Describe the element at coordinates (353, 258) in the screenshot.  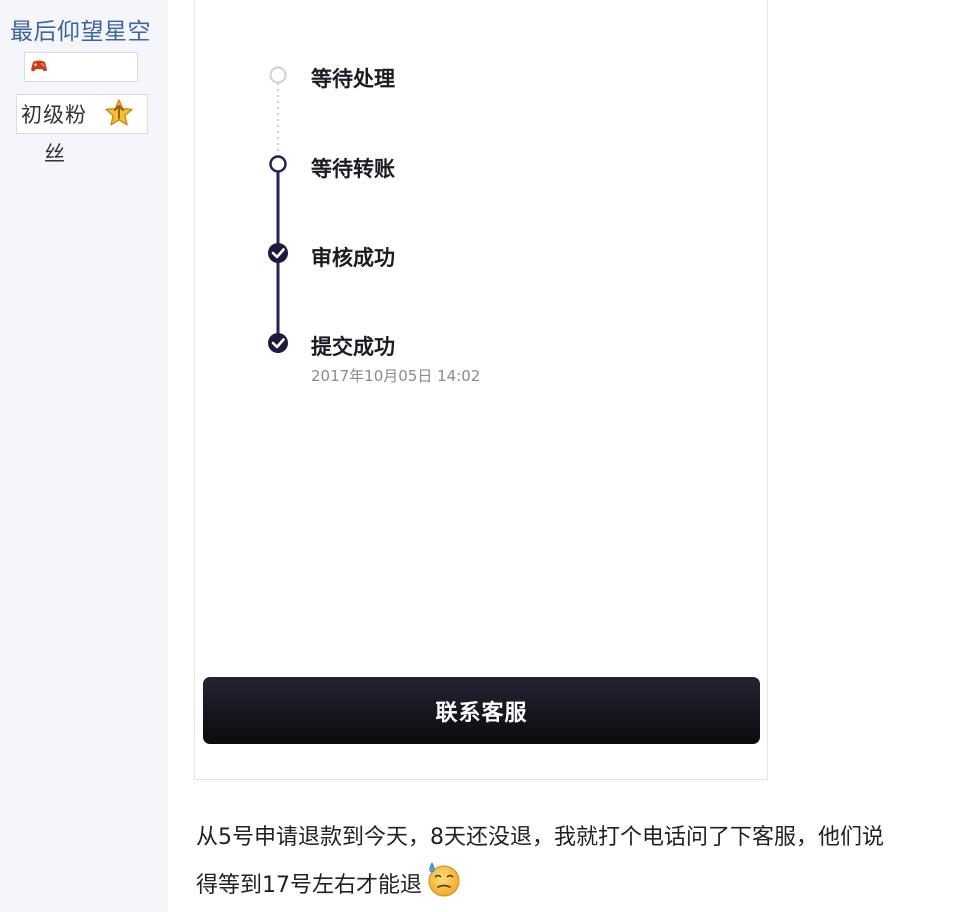
I see `timeline-step-label: 审核成功` at that location.